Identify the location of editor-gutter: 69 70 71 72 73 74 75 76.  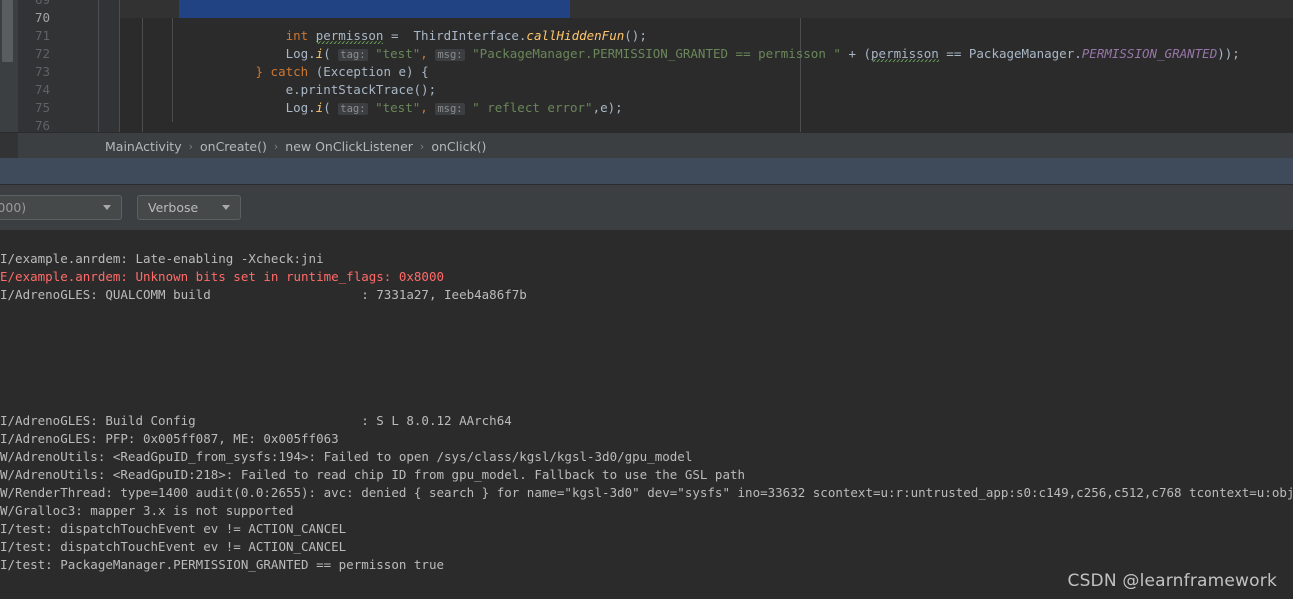
(38, 66).